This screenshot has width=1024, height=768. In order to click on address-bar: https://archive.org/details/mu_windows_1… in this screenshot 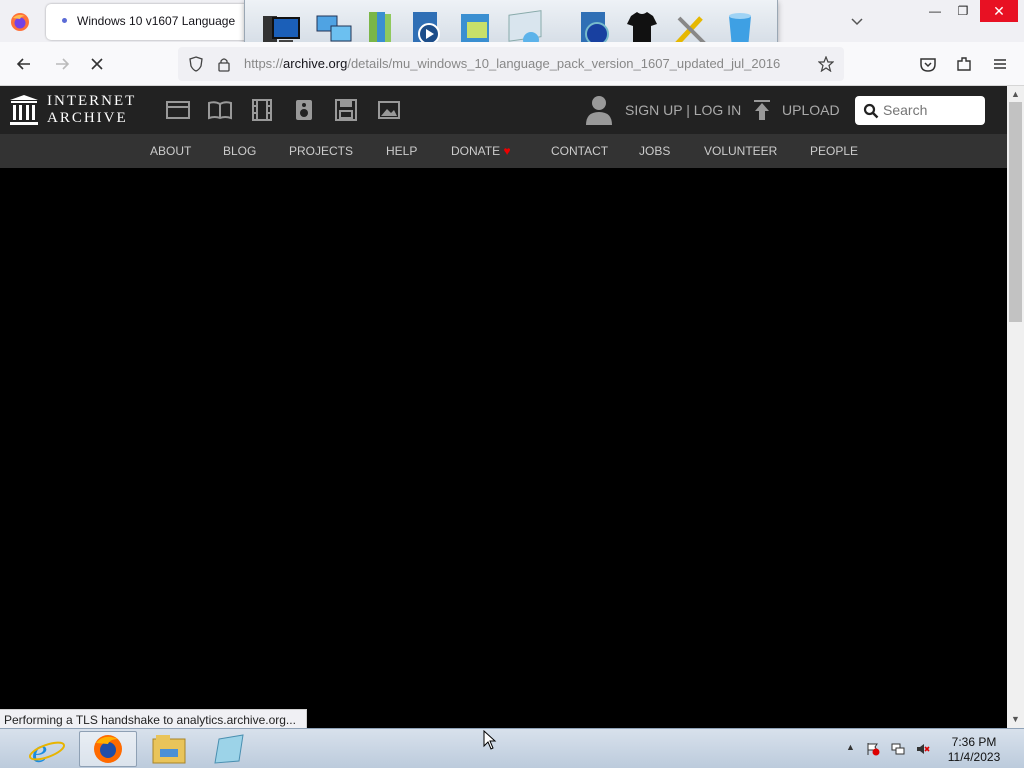, I will do `click(511, 64)`.